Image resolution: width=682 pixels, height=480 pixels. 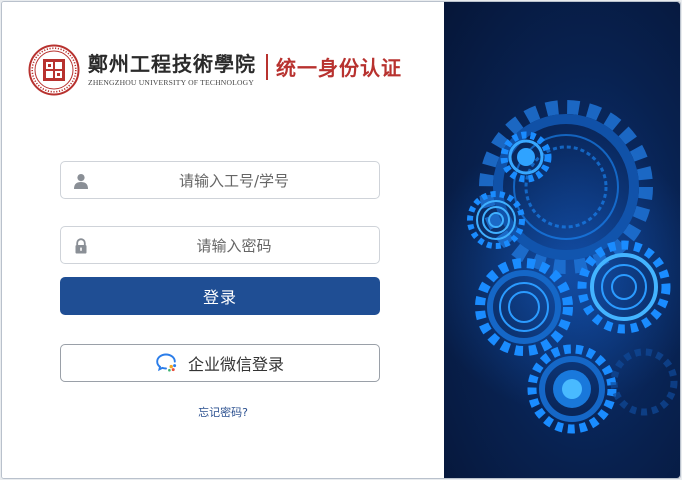 I want to click on school-name-en: ZHENGZHOU UNIVERSITY OF TECHNOLOGY, so click(x=171, y=82).